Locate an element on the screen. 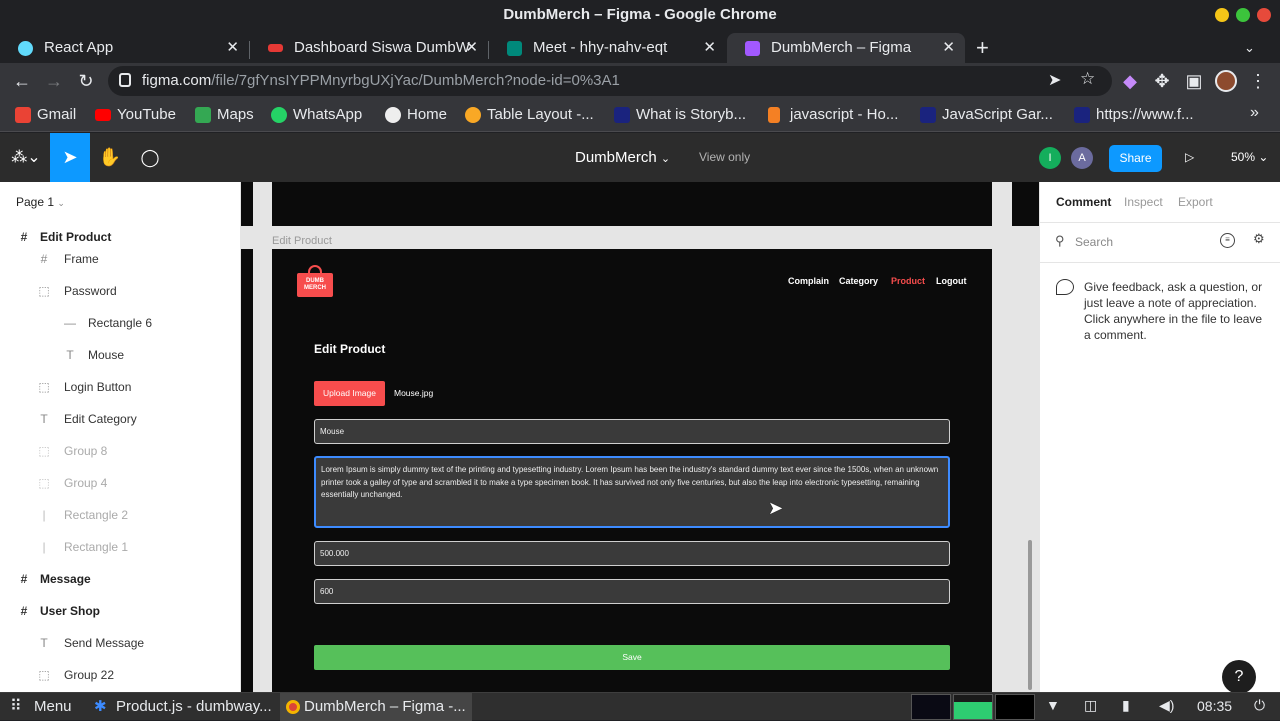 Image resolution: width=1280 pixels, height=721 pixels. battery-icon: ▮ is located at coordinates (1126, 705).